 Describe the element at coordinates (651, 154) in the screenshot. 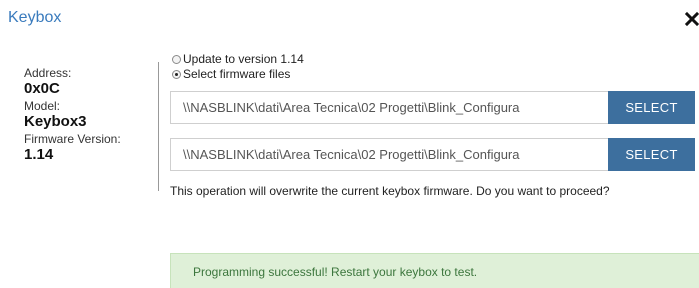

I see `select-button-2: SELECT` at that location.